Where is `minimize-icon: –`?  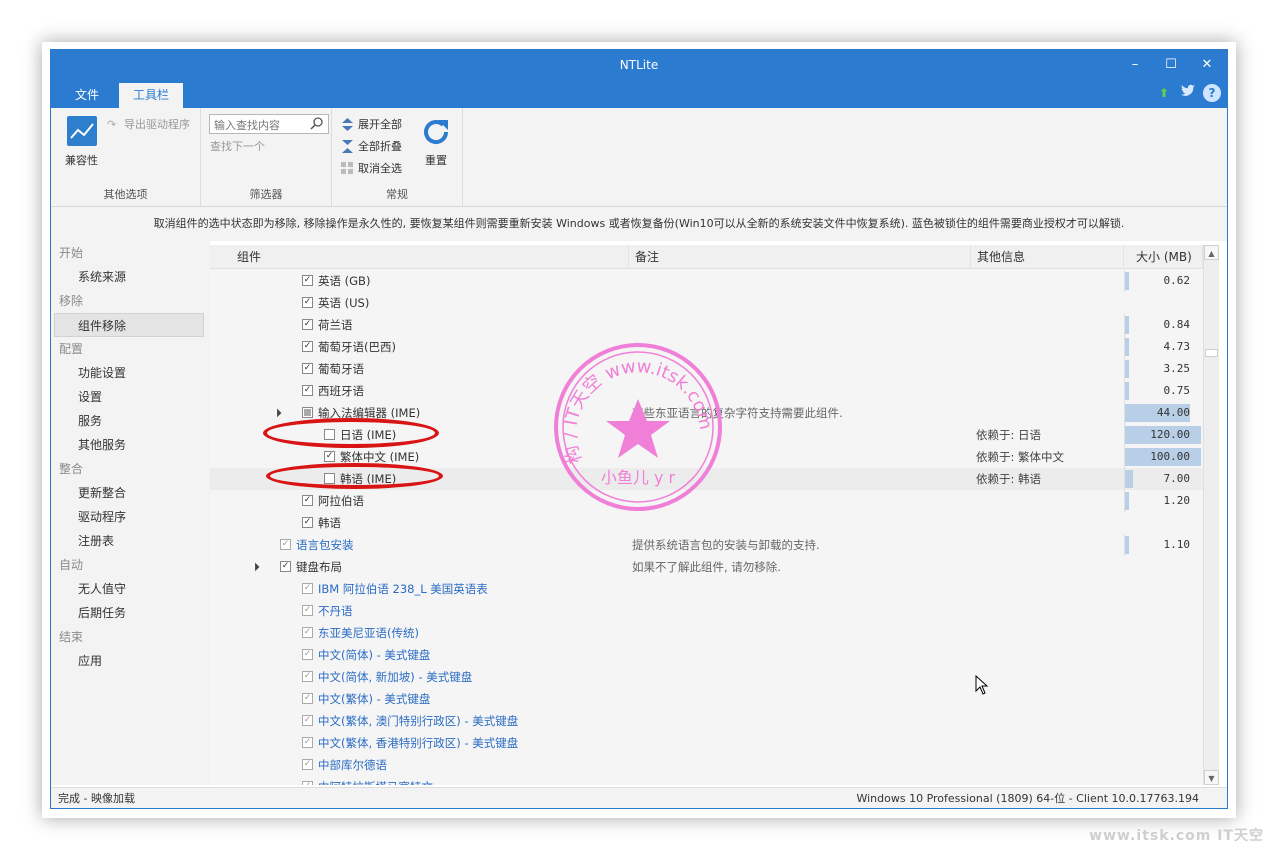 minimize-icon: – is located at coordinates (1135, 65).